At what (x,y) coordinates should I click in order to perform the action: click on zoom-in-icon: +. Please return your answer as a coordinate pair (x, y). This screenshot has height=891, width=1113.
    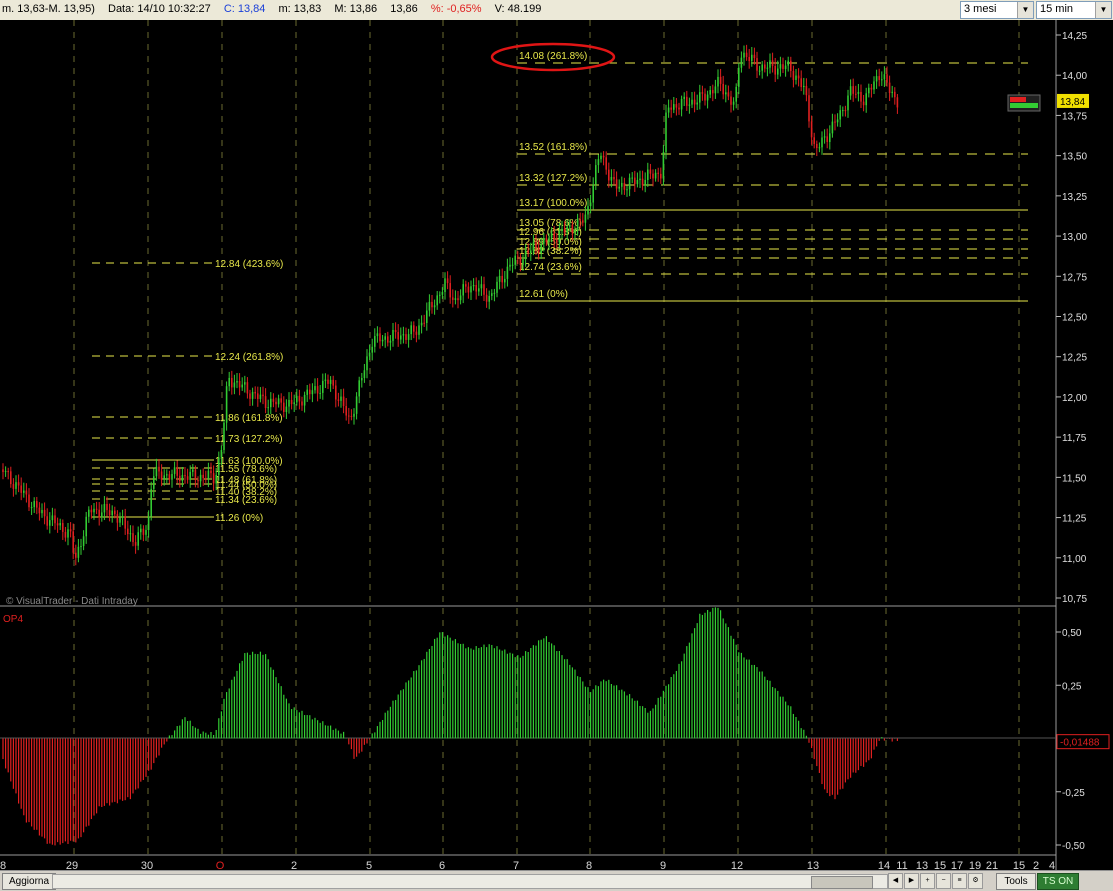
    Looking at the image, I should click on (927, 881).